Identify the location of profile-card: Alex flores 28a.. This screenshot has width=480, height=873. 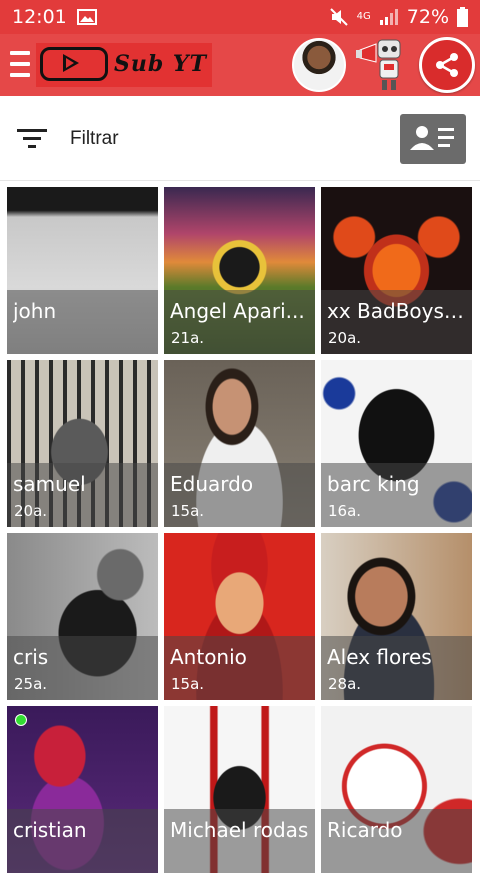
(396, 616).